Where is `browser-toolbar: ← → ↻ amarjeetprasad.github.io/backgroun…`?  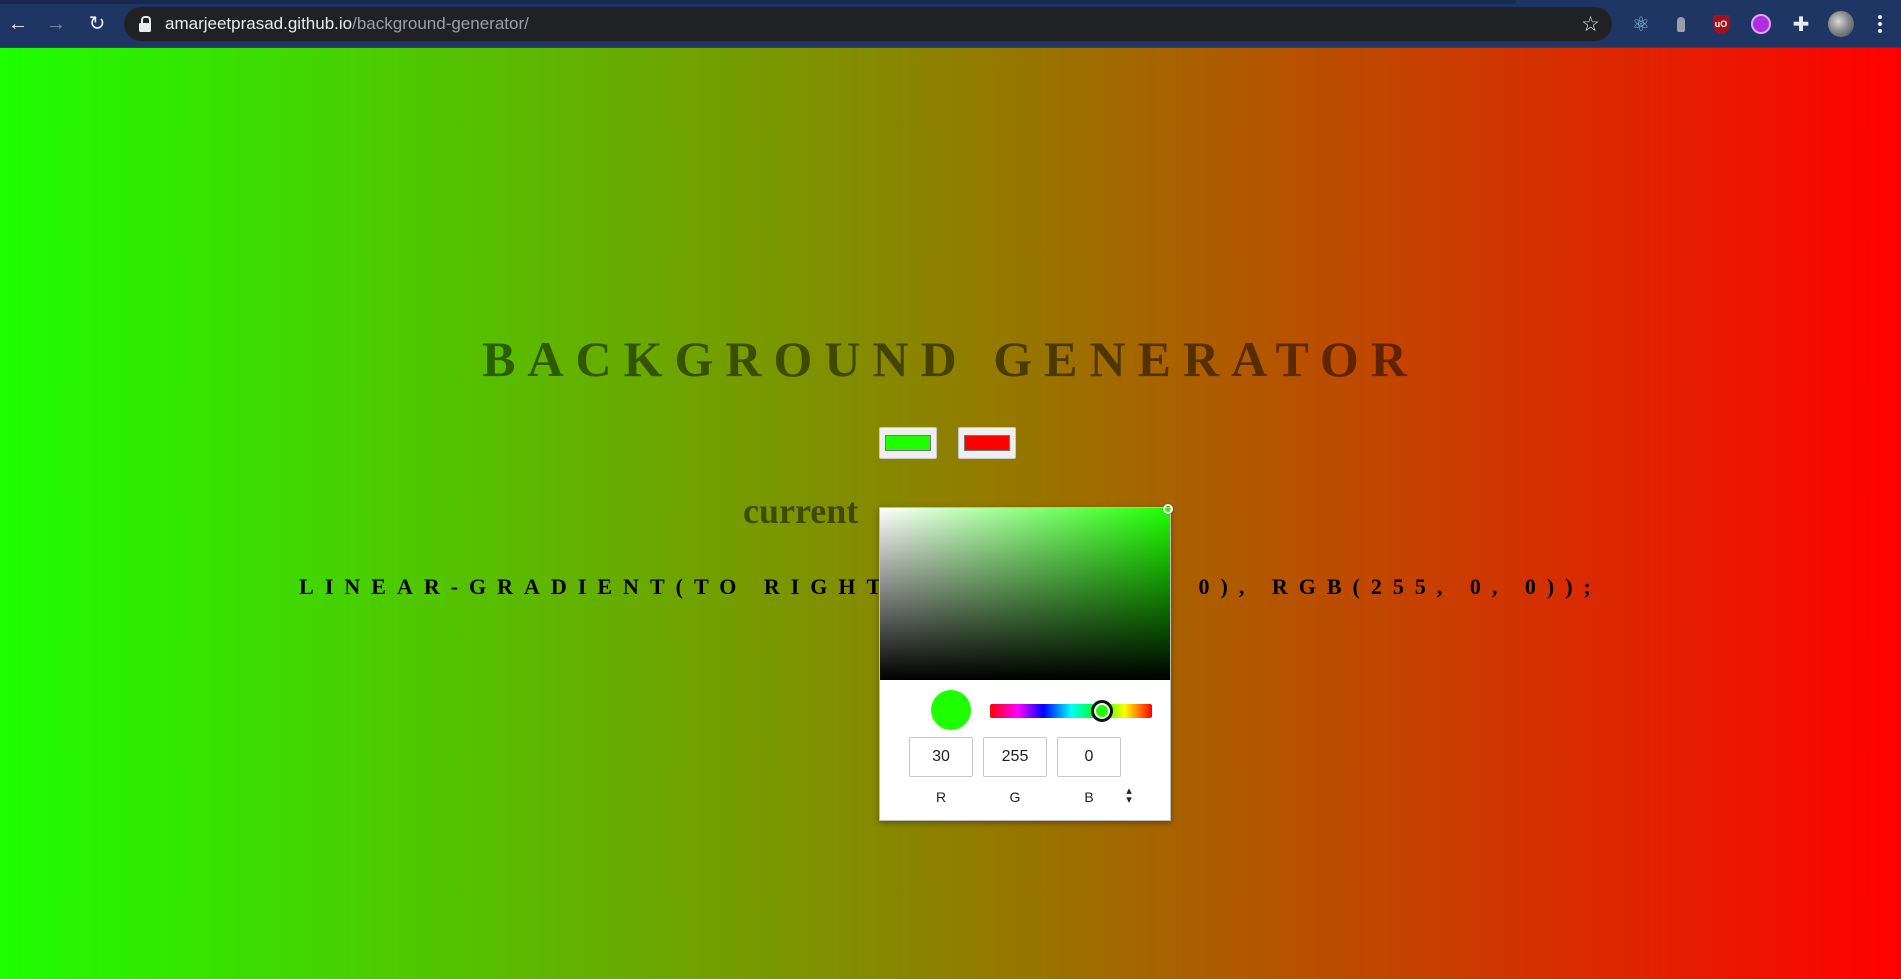
browser-toolbar: ← → ↻ amarjeetprasad.github.io/backgroun… is located at coordinates (950, 24).